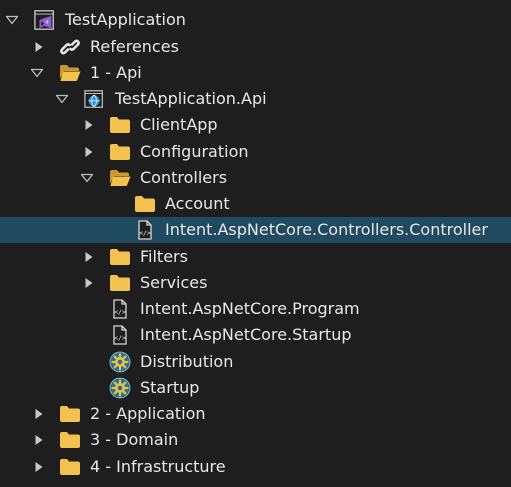 This screenshot has height=487, width=511. I want to click on tree-item-label: Controllers, so click(184, 177).